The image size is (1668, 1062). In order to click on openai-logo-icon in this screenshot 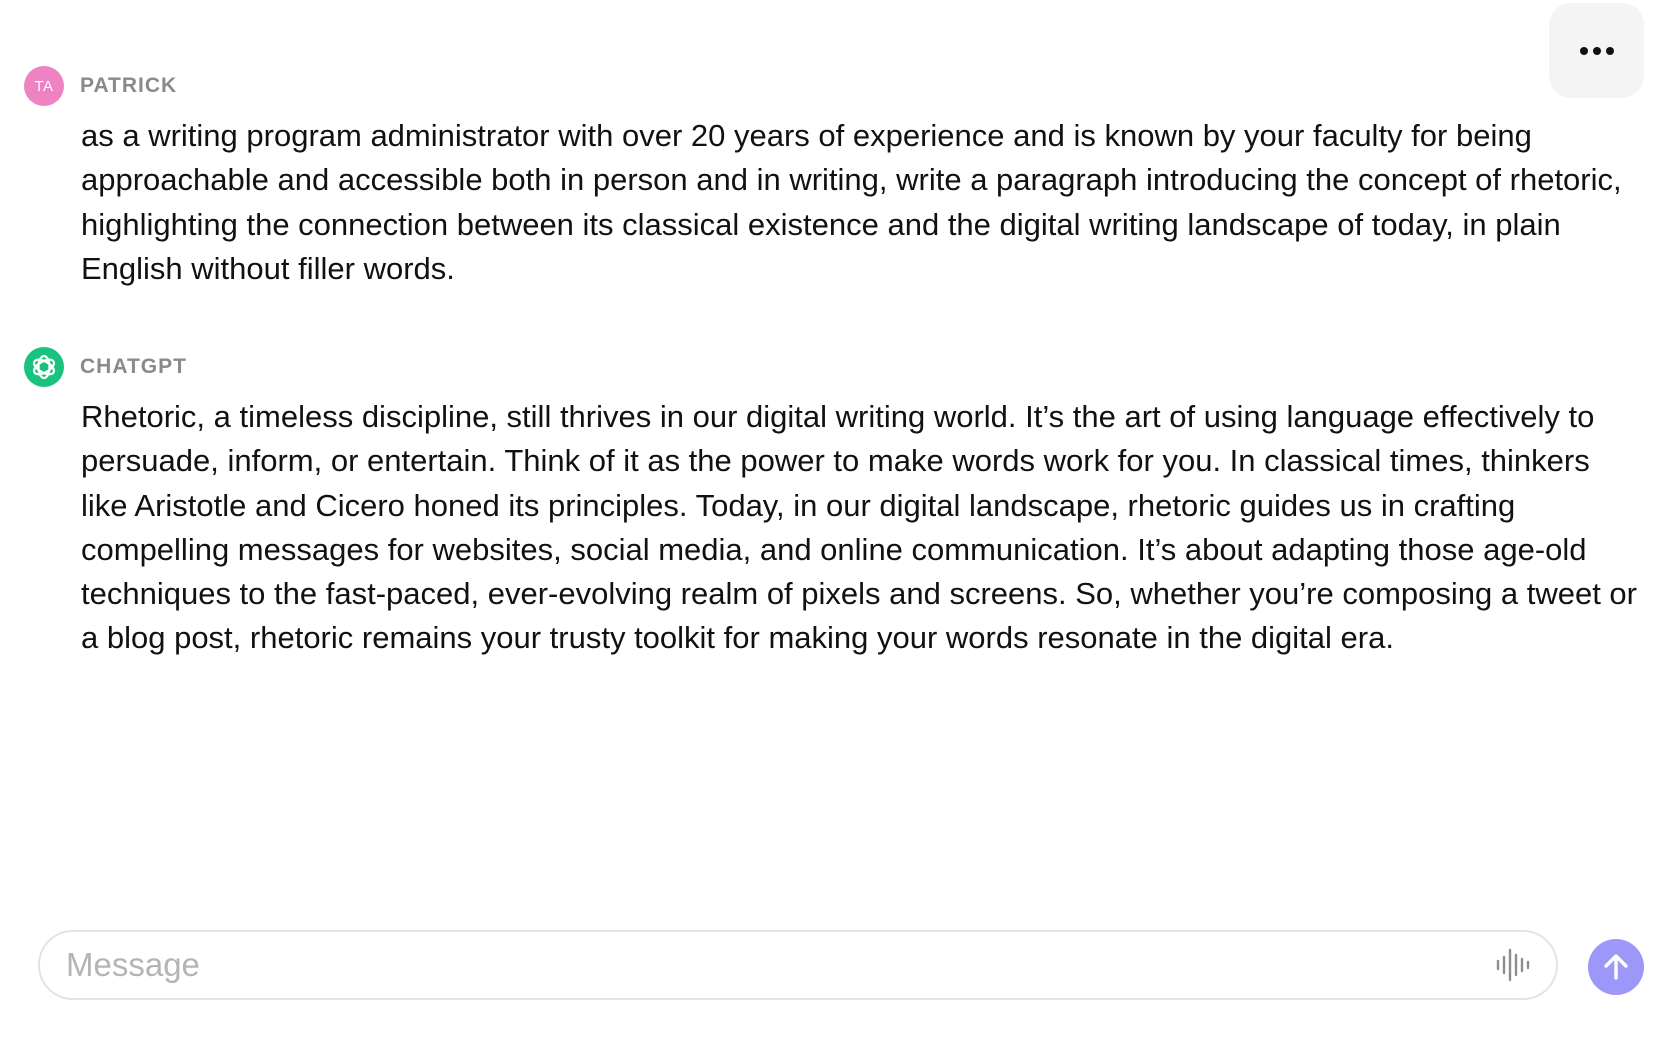, I will do `click(44, 367)`.